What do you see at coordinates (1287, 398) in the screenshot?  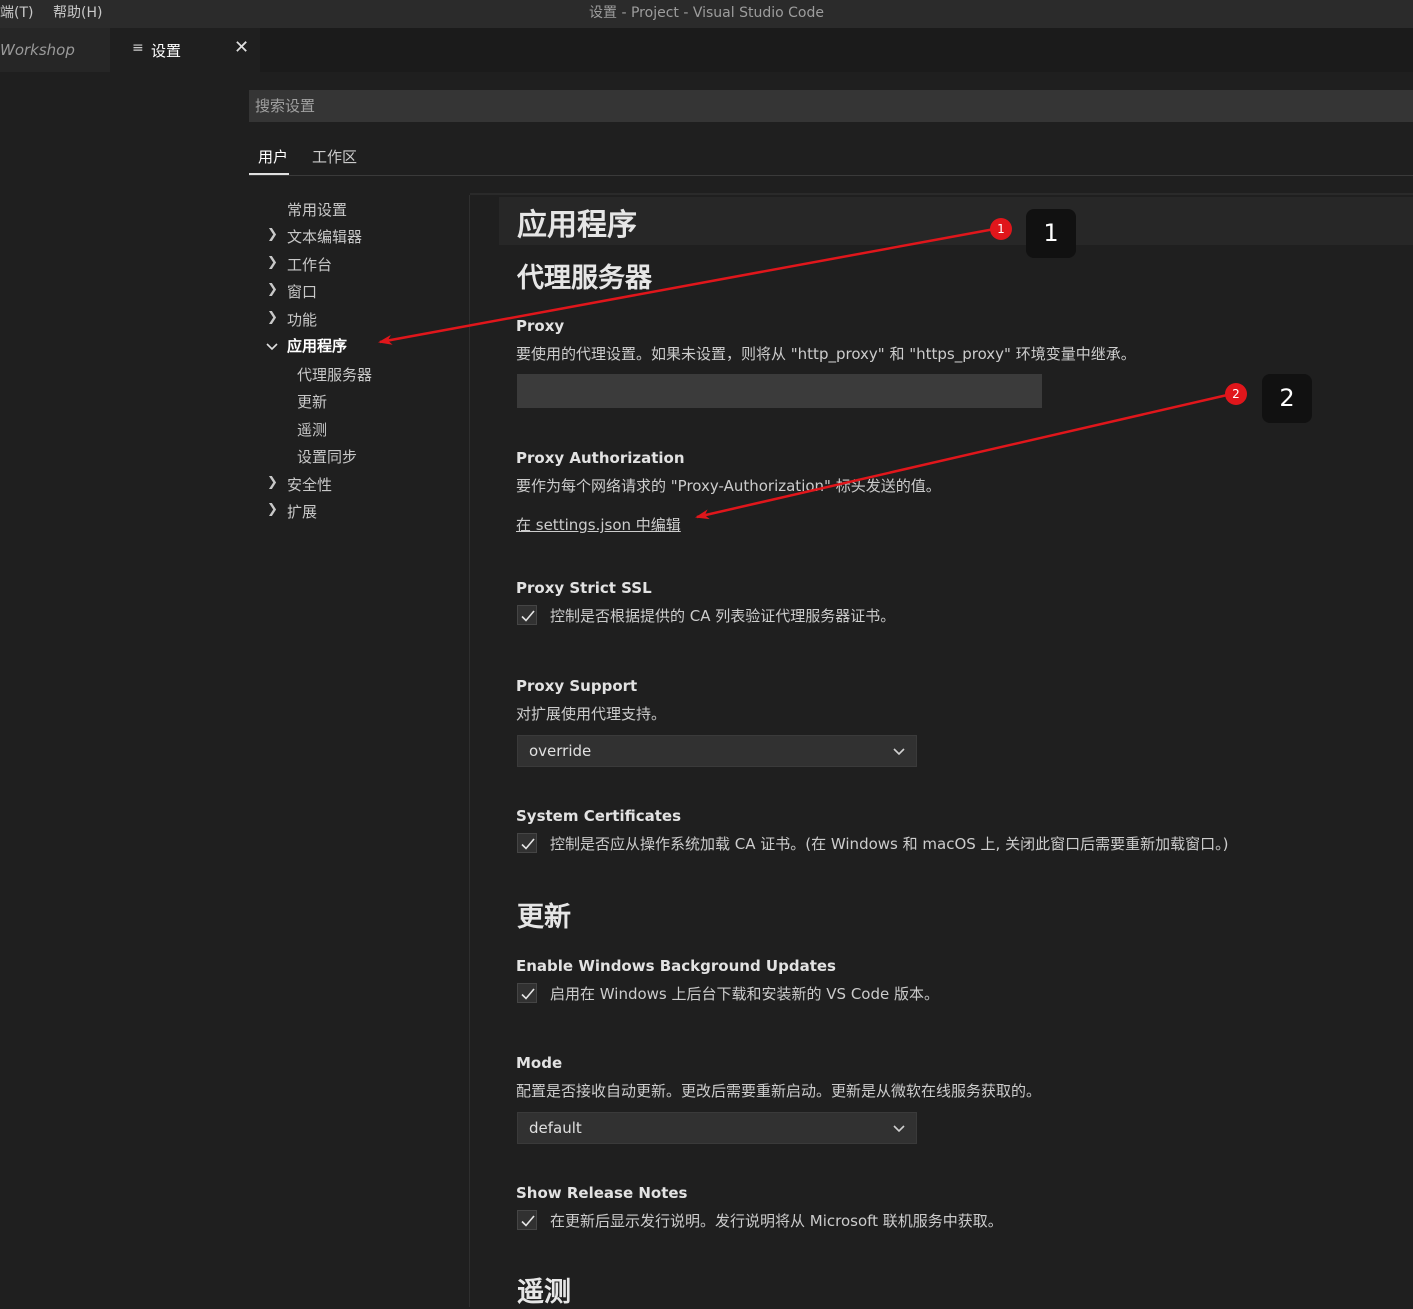 I see `annotation-callout-2: 2` at bounding box center [1287, 398].